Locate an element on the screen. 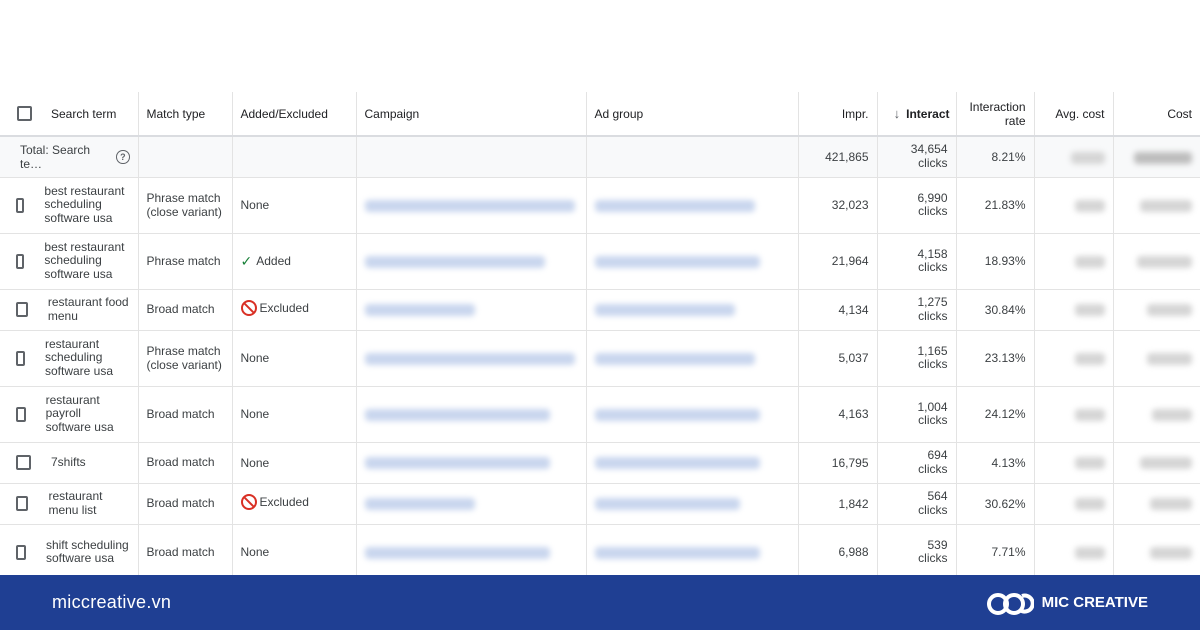  header-campaign: Campaign is located at coordinates (471, 114).